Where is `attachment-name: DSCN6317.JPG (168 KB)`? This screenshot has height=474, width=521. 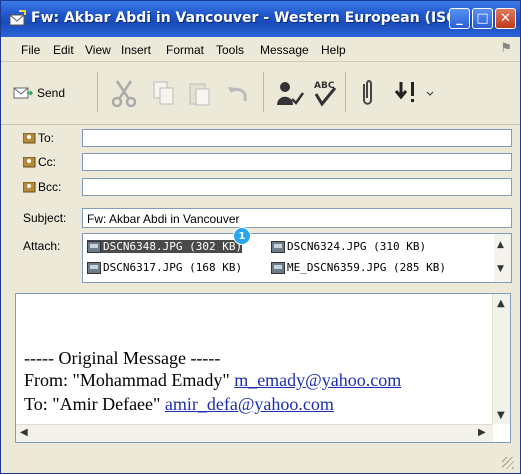
attachment-name: DSCN6317.JPG (168 KB) is located at coordinates (173, 267).